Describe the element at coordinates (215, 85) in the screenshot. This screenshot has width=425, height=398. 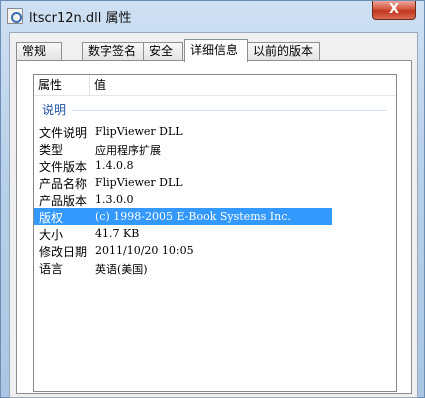
I see `list-header: 属性 值` at that location.